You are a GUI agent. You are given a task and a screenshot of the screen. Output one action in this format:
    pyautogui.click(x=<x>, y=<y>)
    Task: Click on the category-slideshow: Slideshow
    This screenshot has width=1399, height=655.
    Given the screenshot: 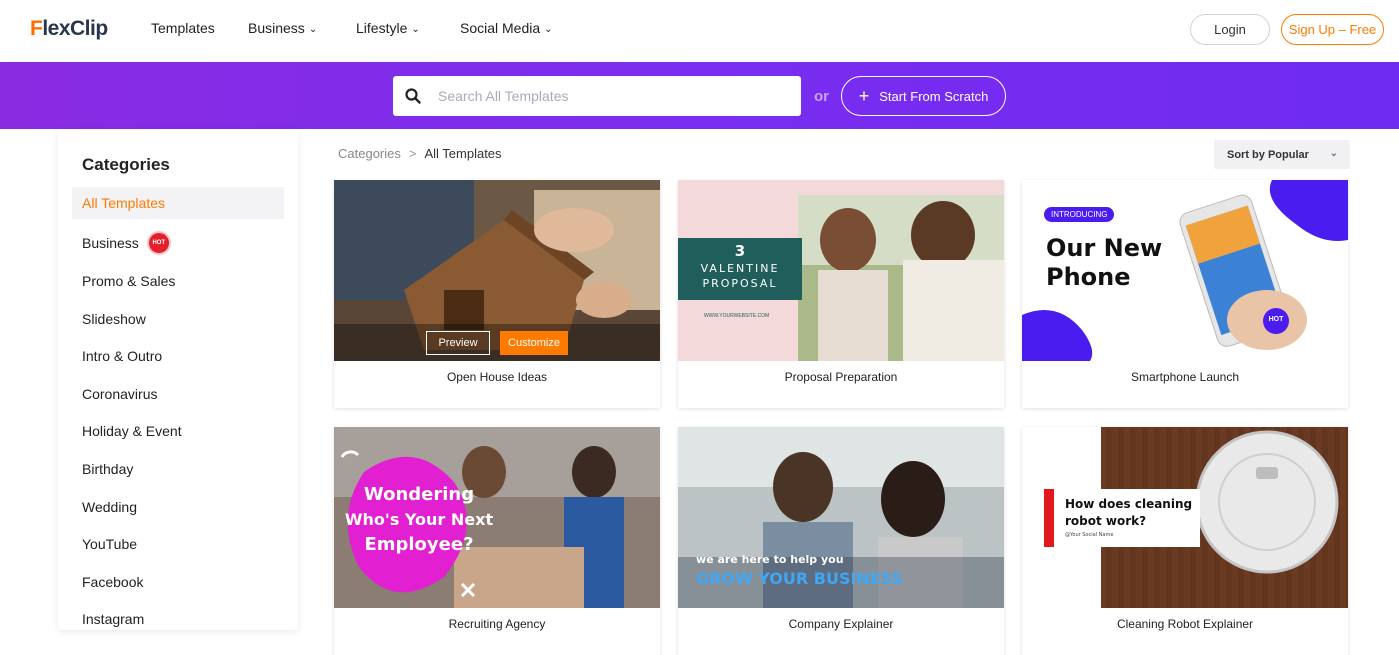 What is the action you would take?
    pyautogui.click(x=178, y=319)
    